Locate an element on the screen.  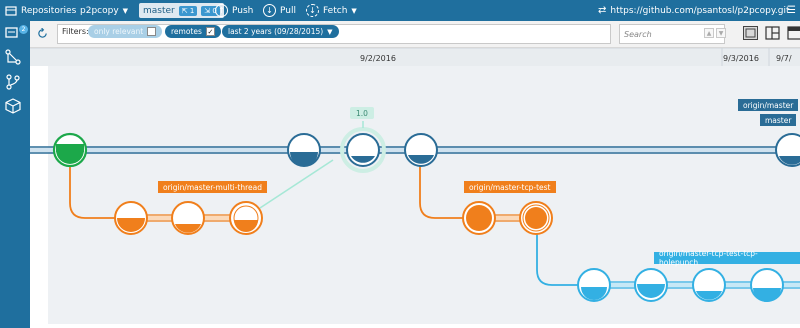
remotes-filter: remotes ✓ is located at coordinates (193, 31).